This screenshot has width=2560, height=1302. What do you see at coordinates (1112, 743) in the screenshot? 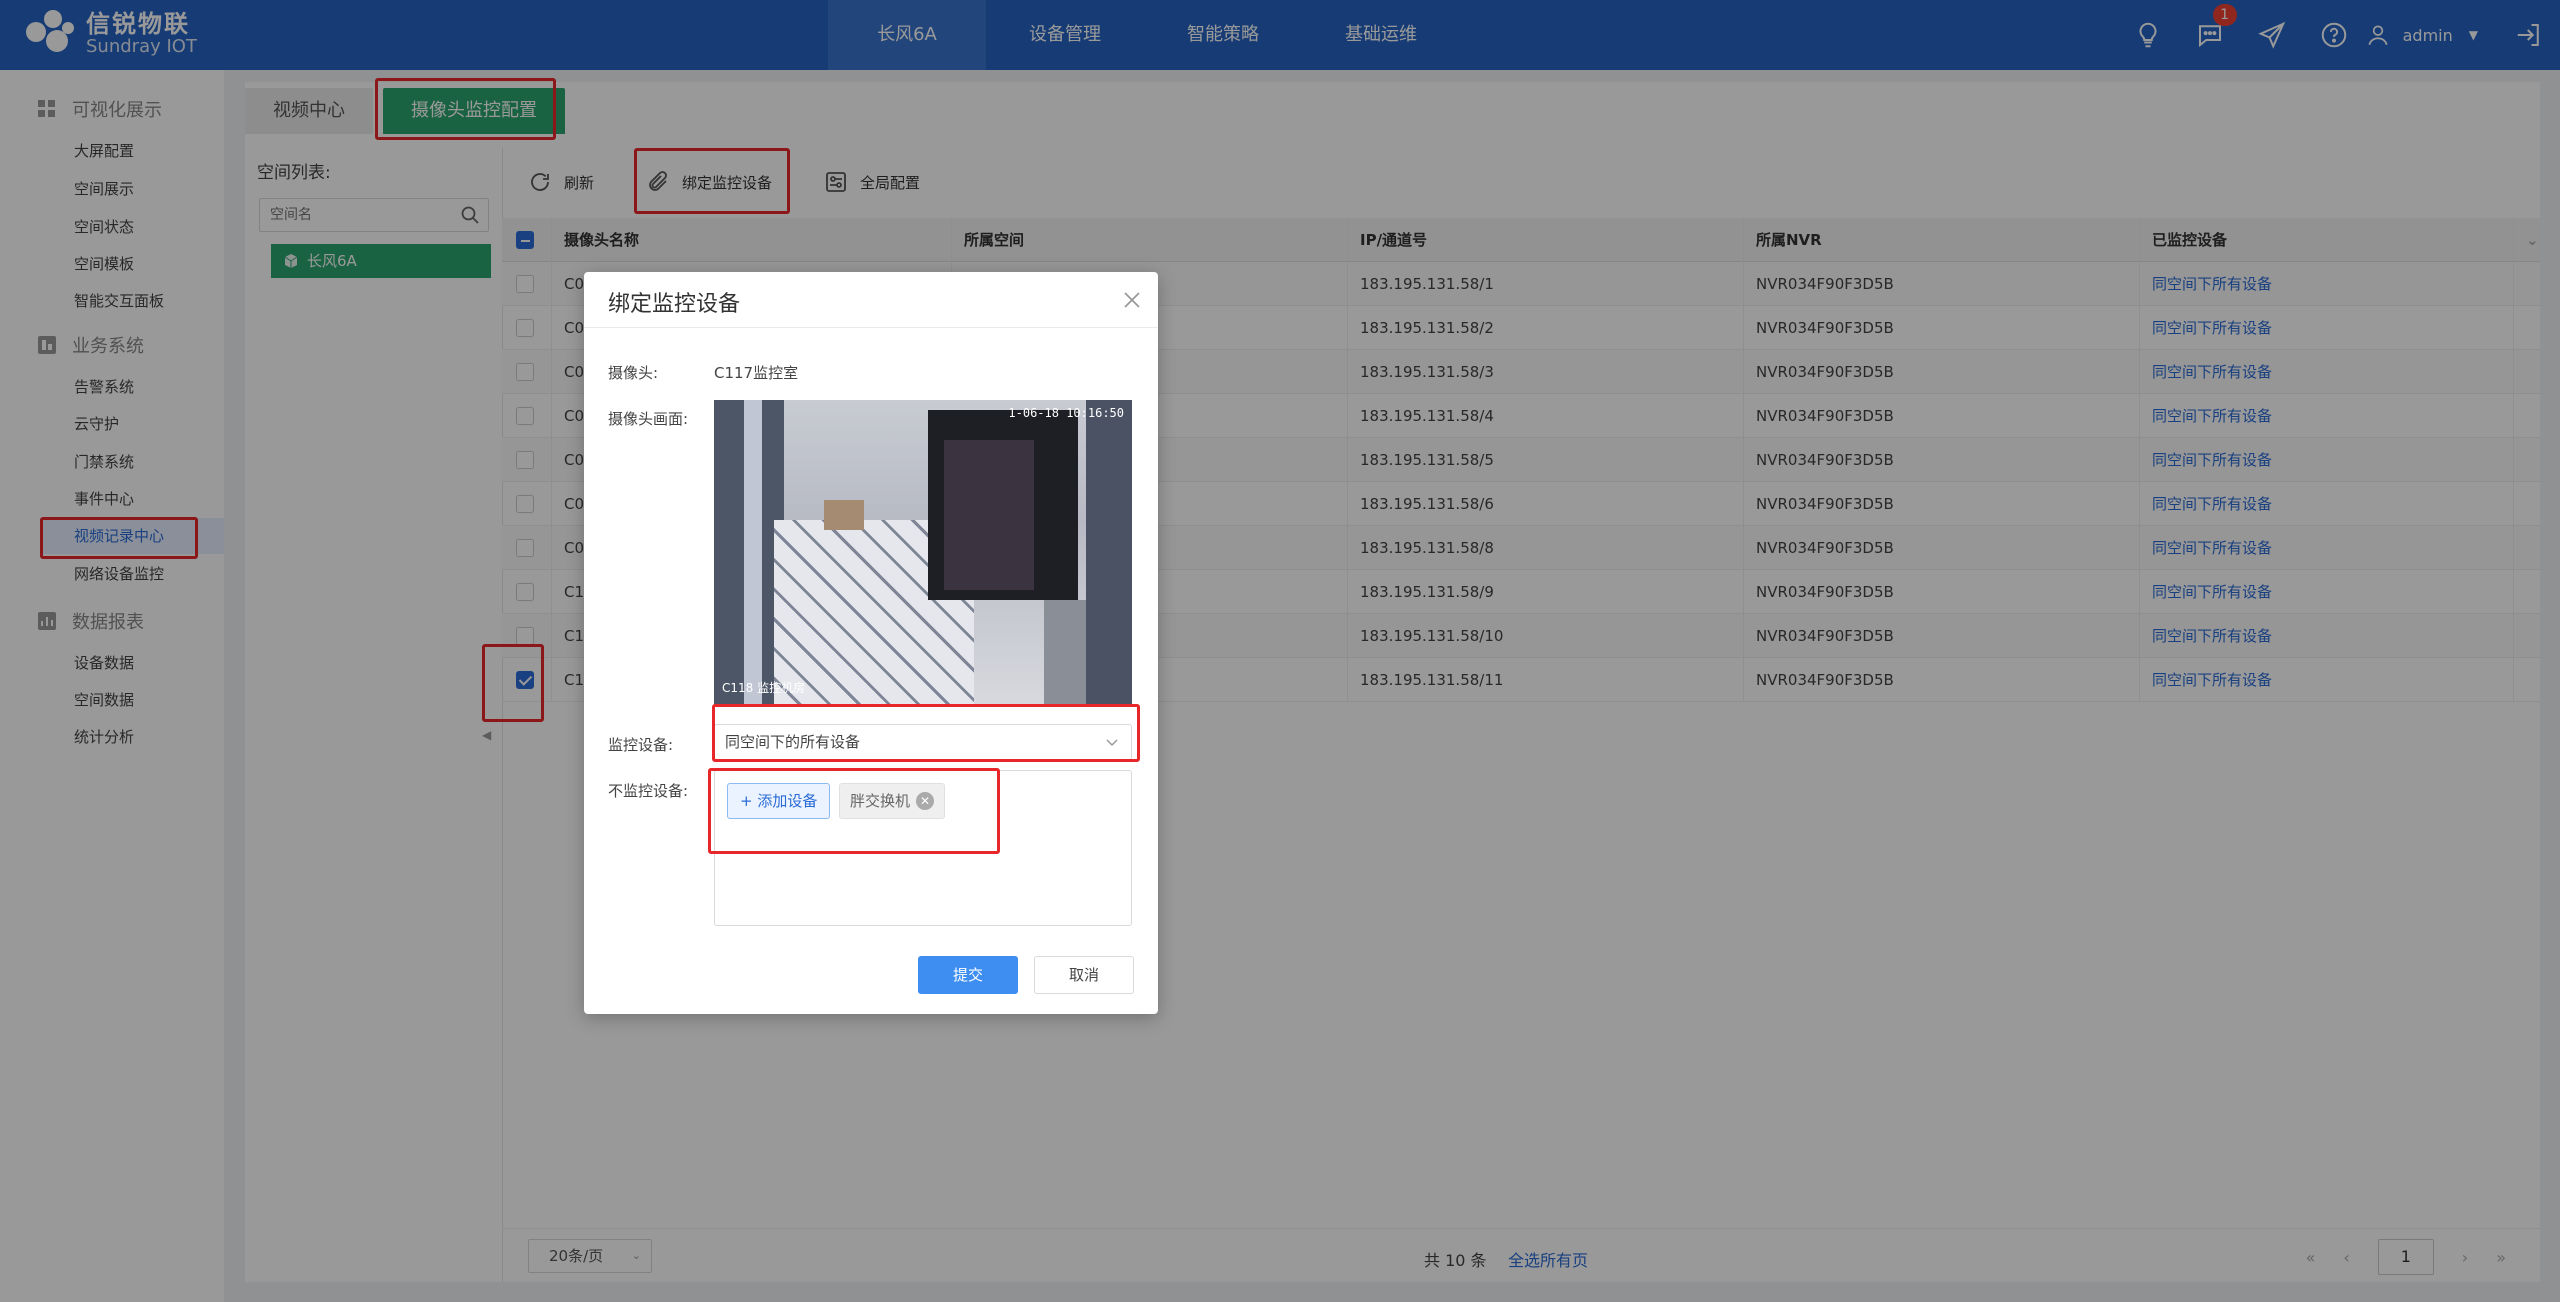
I see `chevron-down-icon` at bounding box center [1112, 743].